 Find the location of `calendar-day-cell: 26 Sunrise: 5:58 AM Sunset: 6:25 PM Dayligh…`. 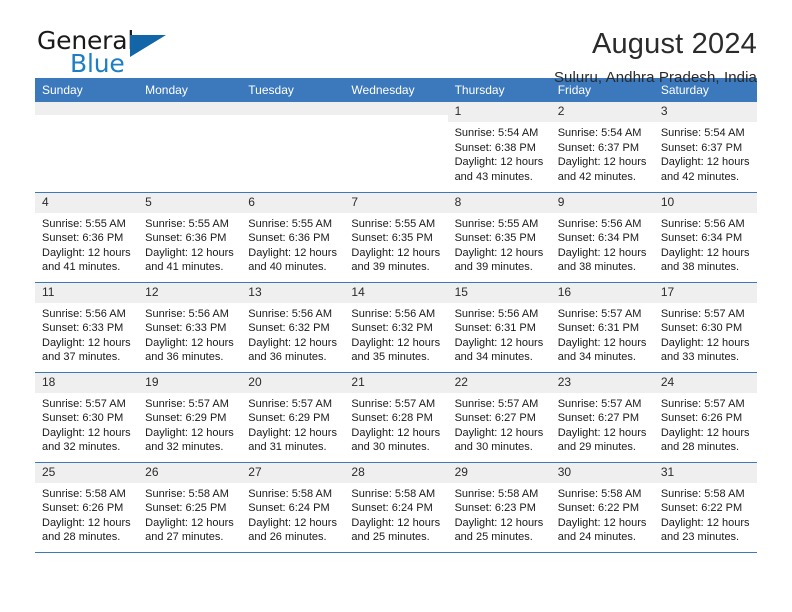

calendar-day-cell: 26 Sunrise: 5:58 AM Sunset: 6:25 PM Dayligh… is located at coordinates (190, 507).